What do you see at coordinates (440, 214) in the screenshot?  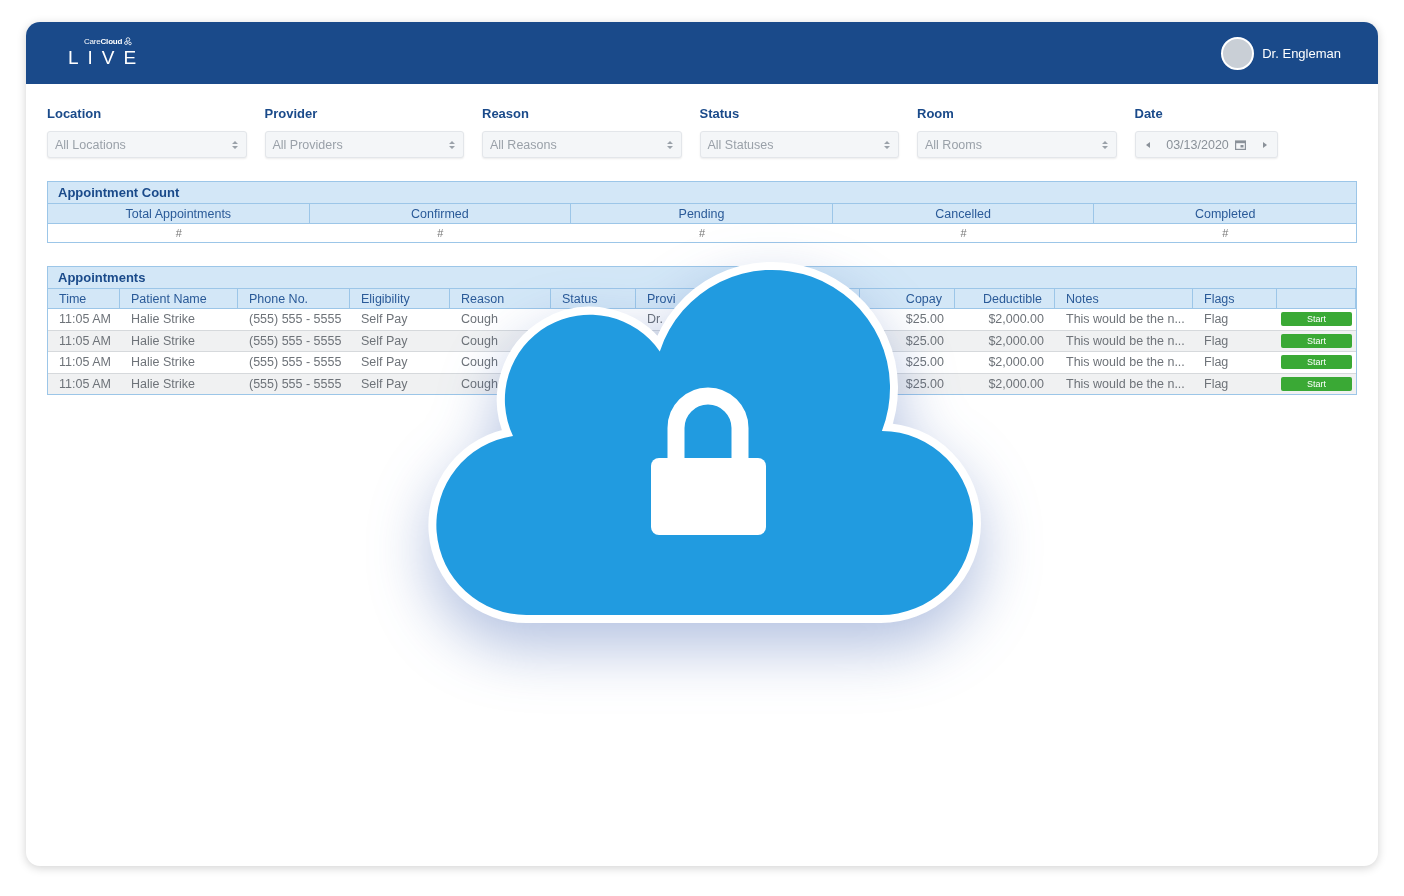 I see `column-header: Confirmed` at bounding box center [440, 214].